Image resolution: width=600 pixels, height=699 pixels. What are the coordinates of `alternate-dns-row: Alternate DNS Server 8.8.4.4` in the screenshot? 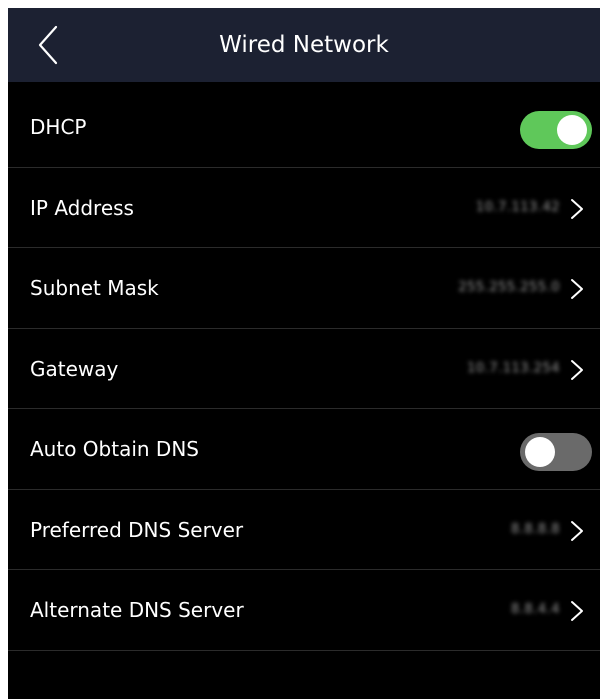 It's located at (304, 610).